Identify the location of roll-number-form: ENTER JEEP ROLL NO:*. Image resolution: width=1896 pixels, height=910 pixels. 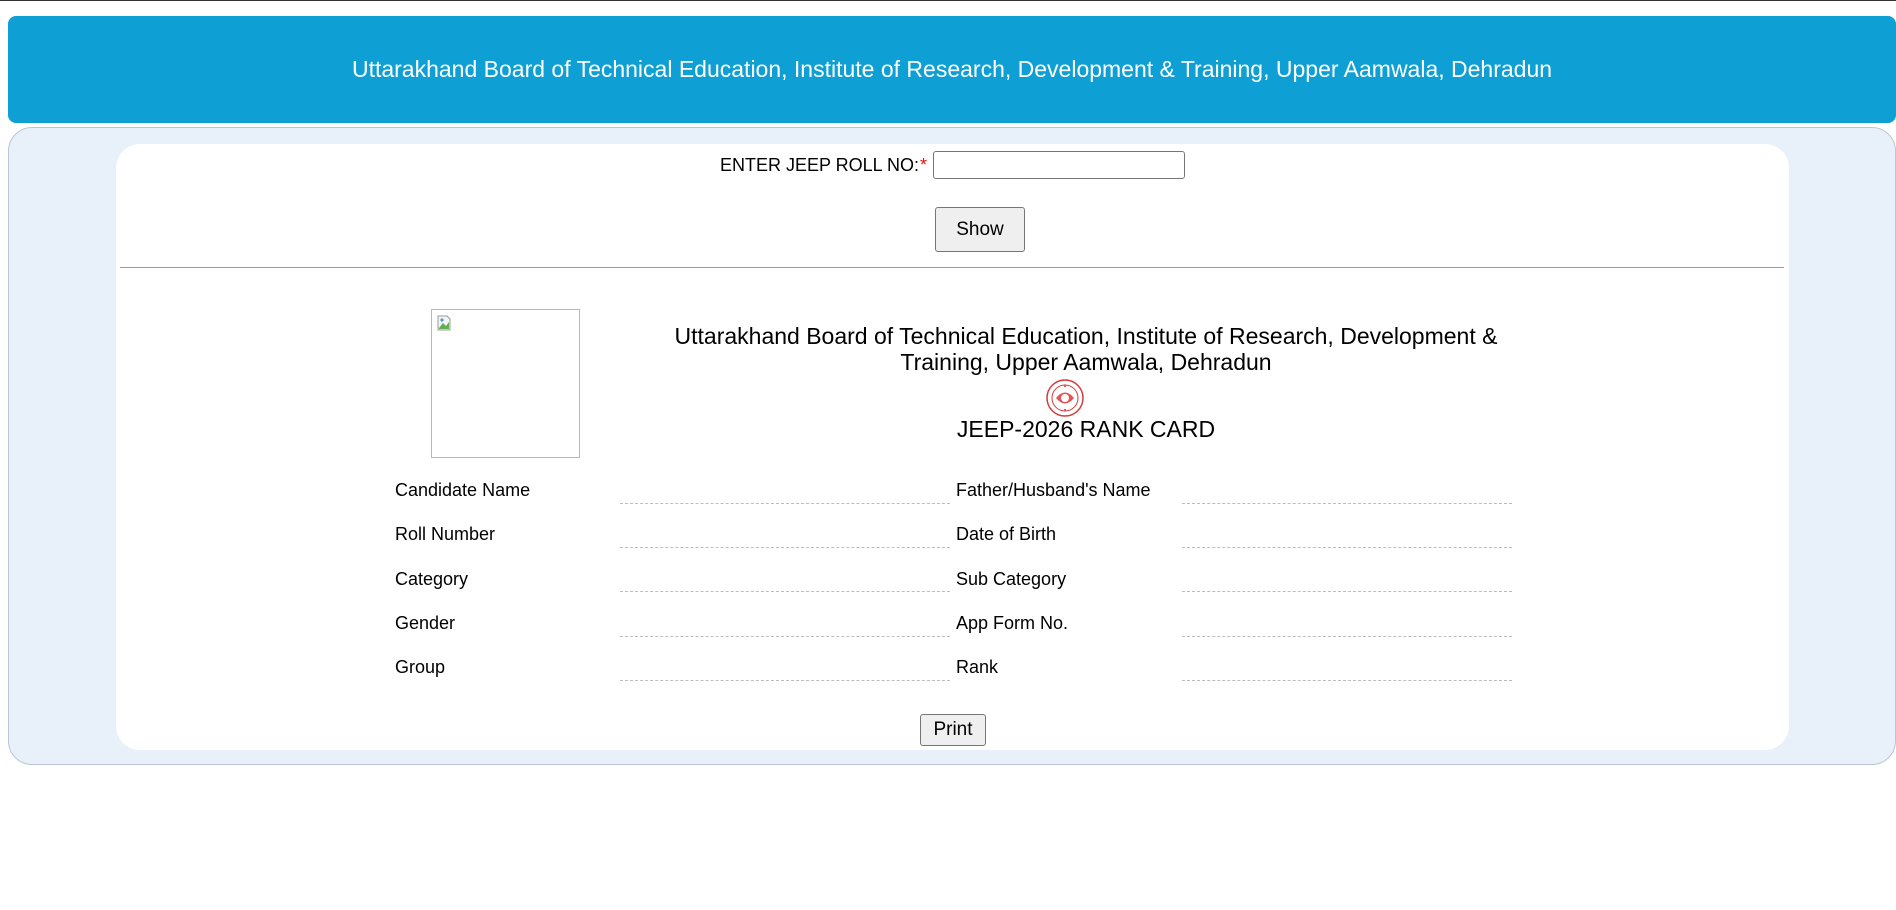
(952, 165).